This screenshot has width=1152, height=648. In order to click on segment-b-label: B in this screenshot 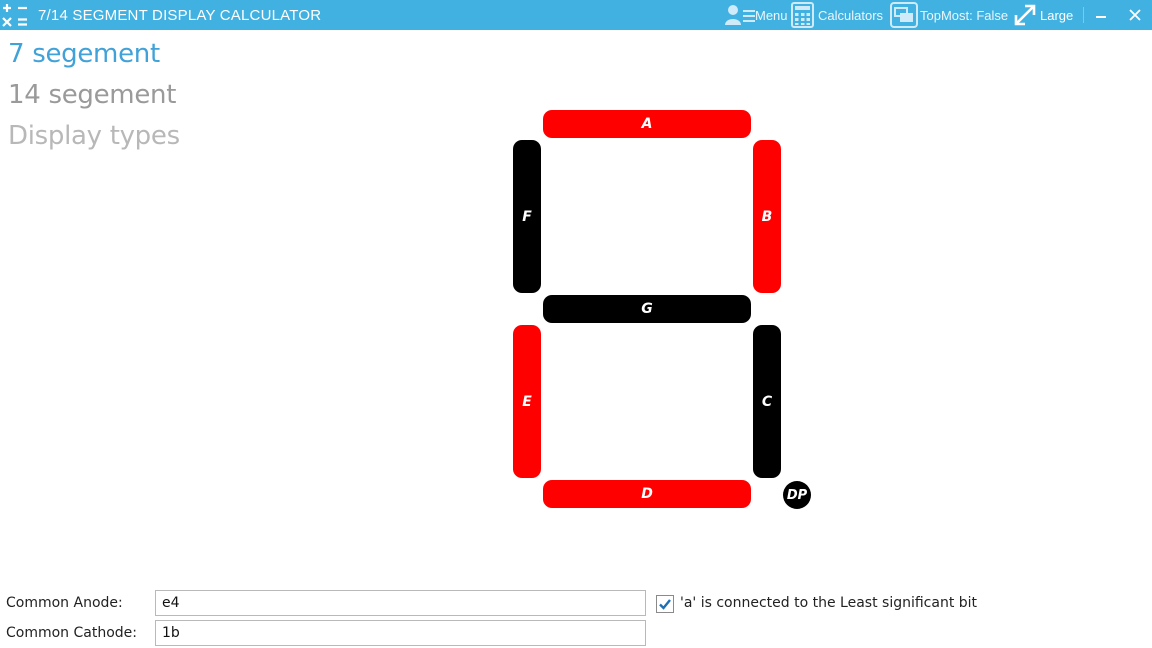, I will do `click(767, 216)`.